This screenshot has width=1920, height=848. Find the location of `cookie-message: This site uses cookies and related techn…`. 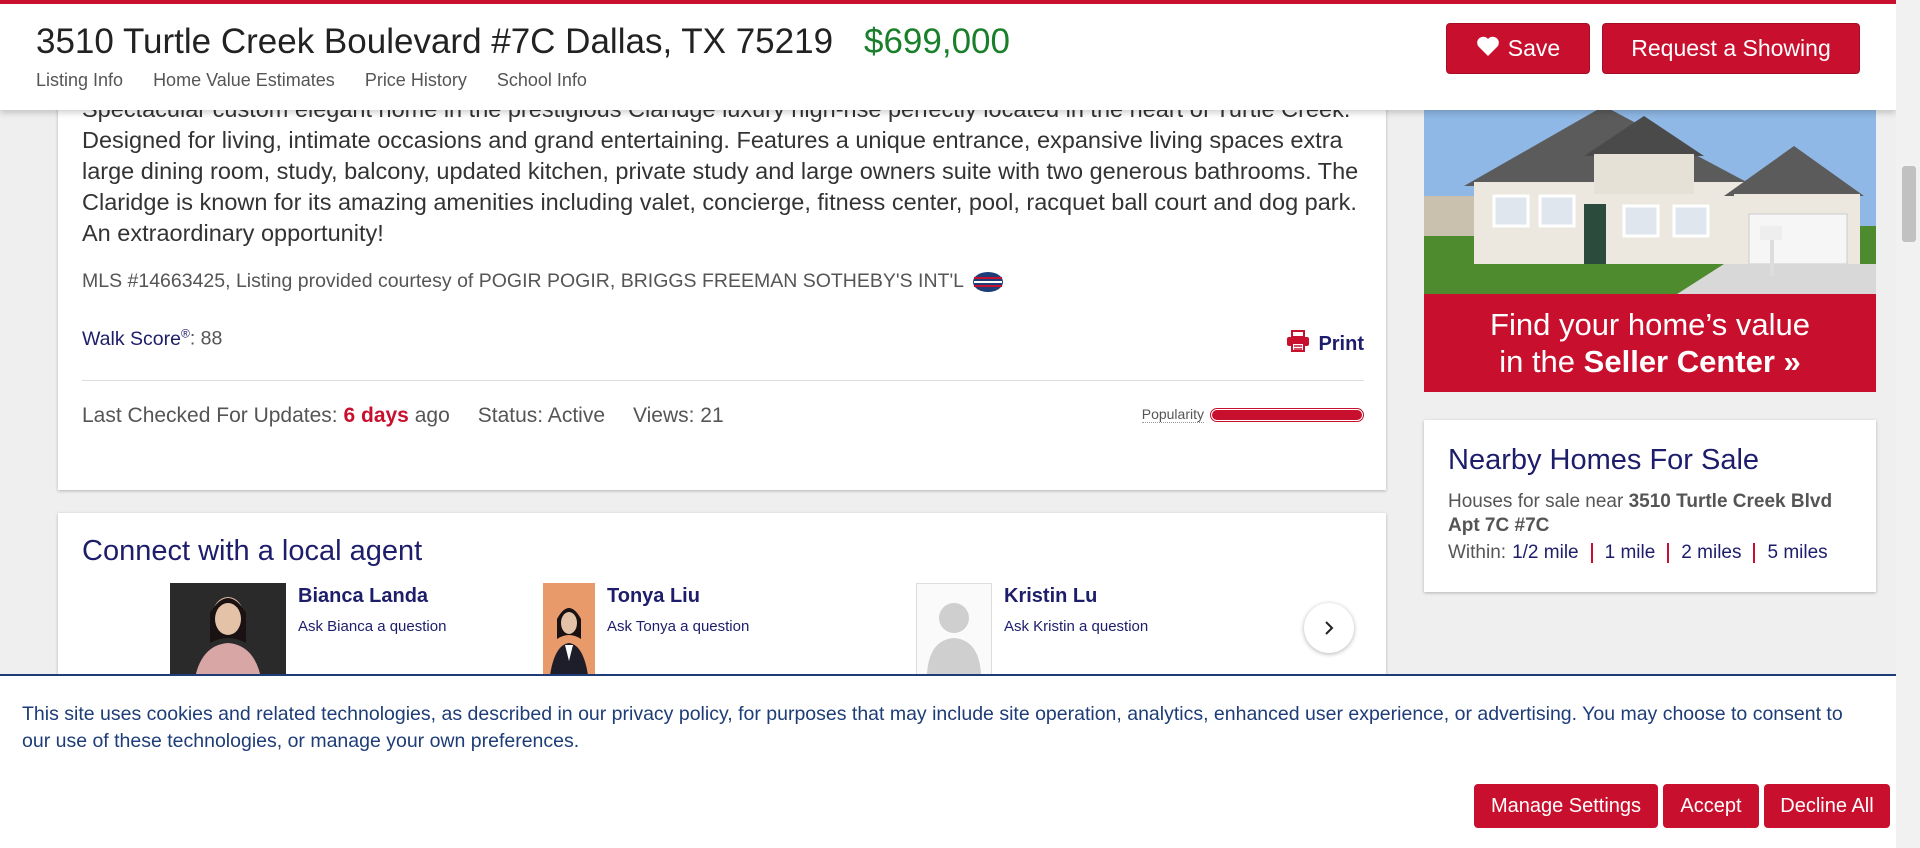

cookie-message: This site uses cookies and related techn… is located at coordinates (932, 727).